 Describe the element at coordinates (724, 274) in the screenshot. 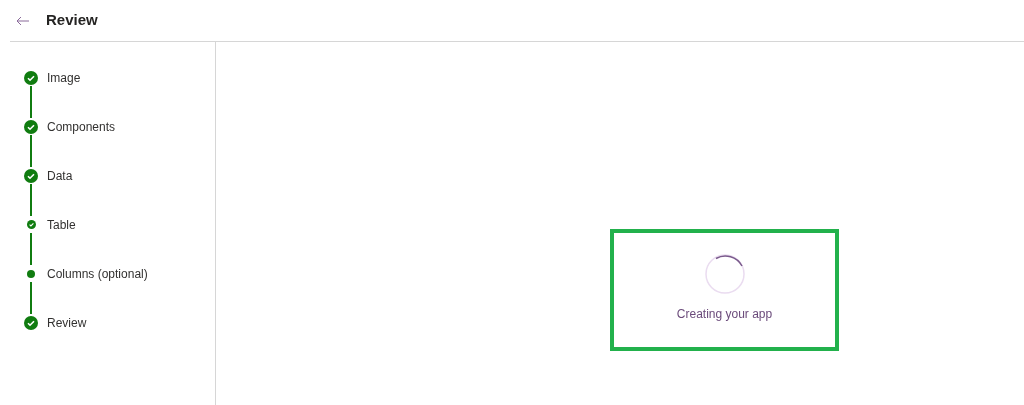

I see `loading-spinner-icon` at that location.